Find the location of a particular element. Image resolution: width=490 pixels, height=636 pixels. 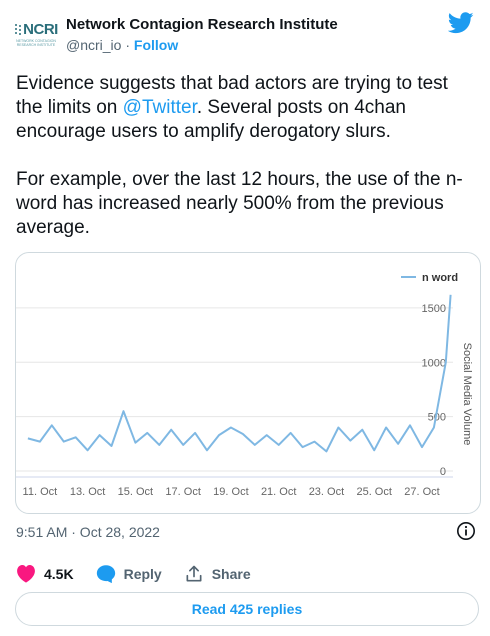

x-tick-label: 27. Oct is located at coordinates (421, 492).